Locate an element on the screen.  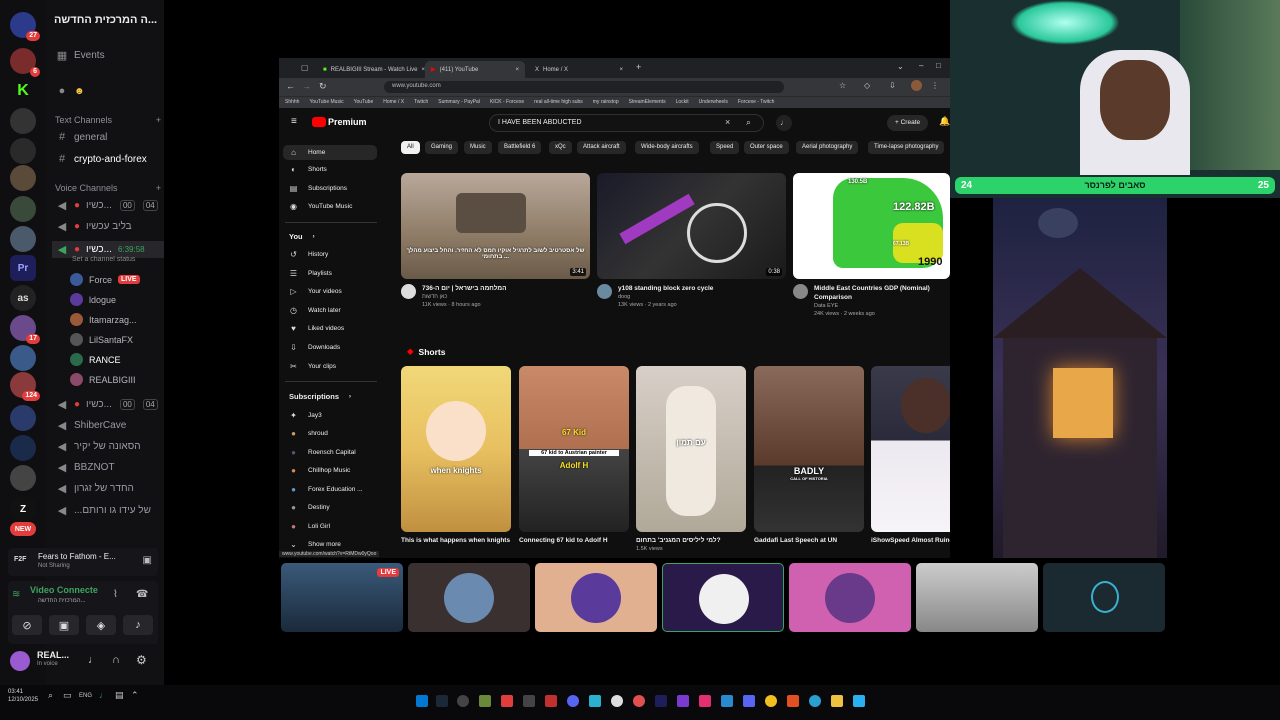
nav-history: ↺ History is located at coordinates (308, 254).